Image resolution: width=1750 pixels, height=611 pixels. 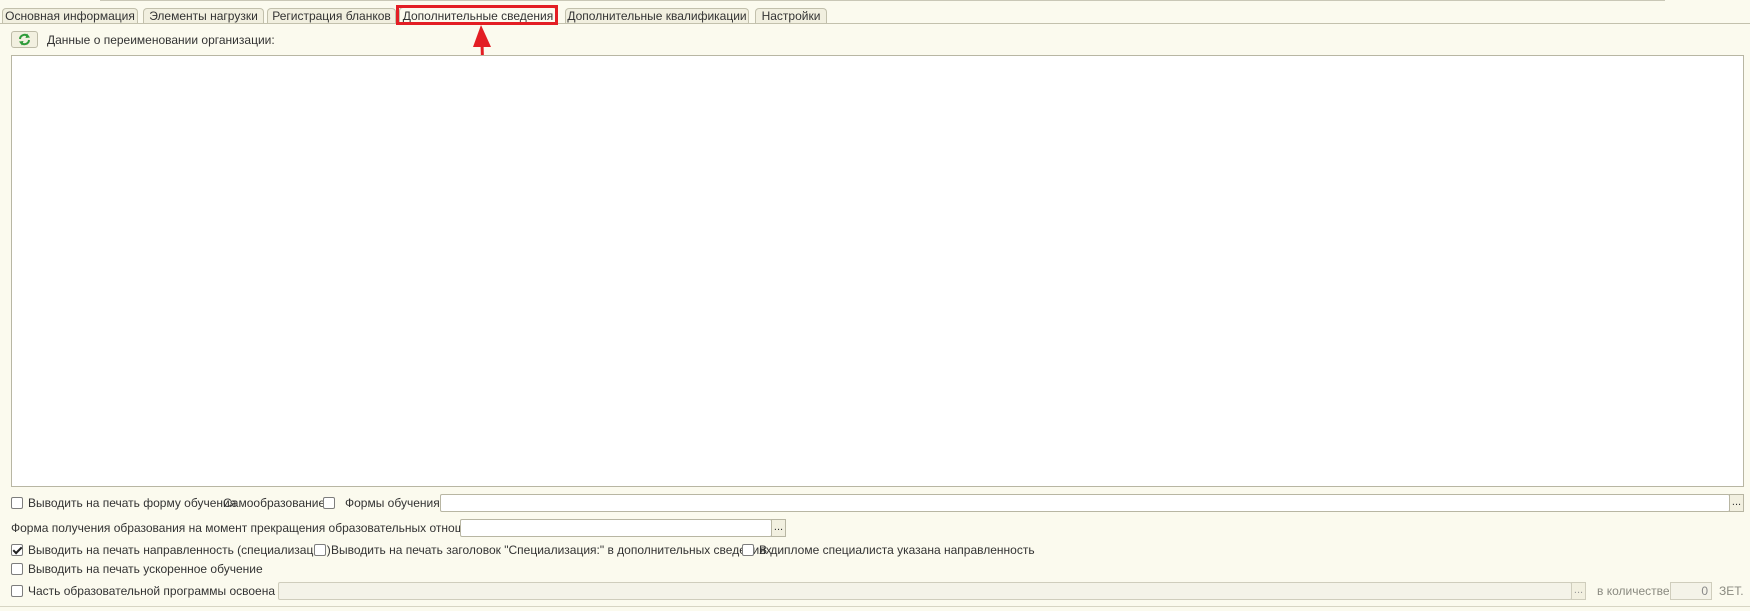 What do you see at coordinates (1635, 591) in the screenshot?
I see `quantity-label: в количестве:` at bounding box center [1635, 591].